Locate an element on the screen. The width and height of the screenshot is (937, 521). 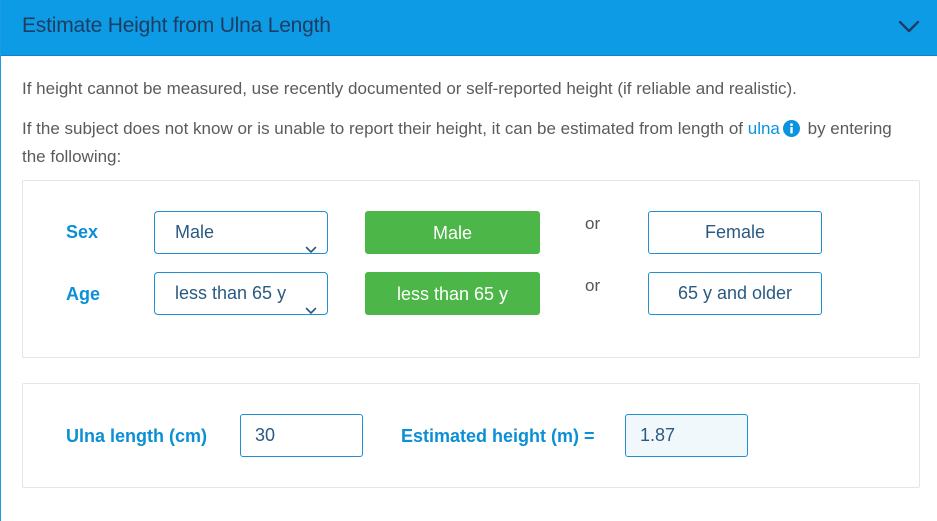
sex-or-text: or is located at coordinates (593, 223).